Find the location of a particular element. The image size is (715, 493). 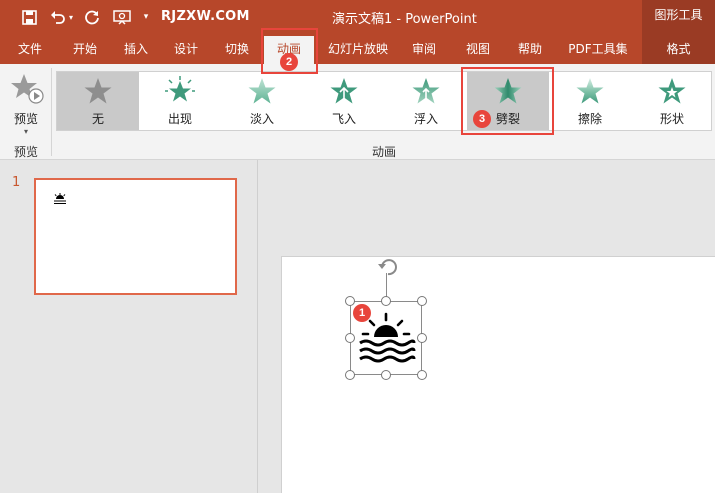

resize-handle-top-right is located at coordinates (422, 301).